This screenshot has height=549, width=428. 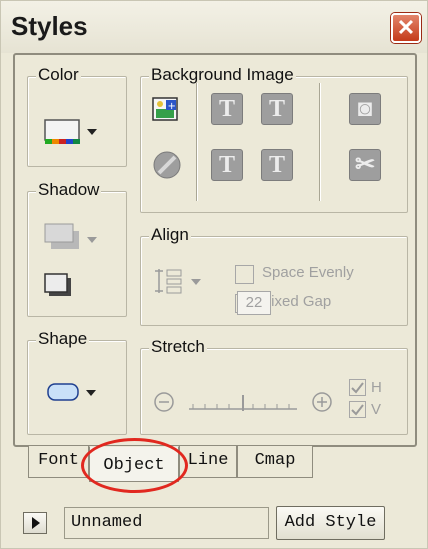 I want to click on tab-font: Font, so click(x=58, y=462).